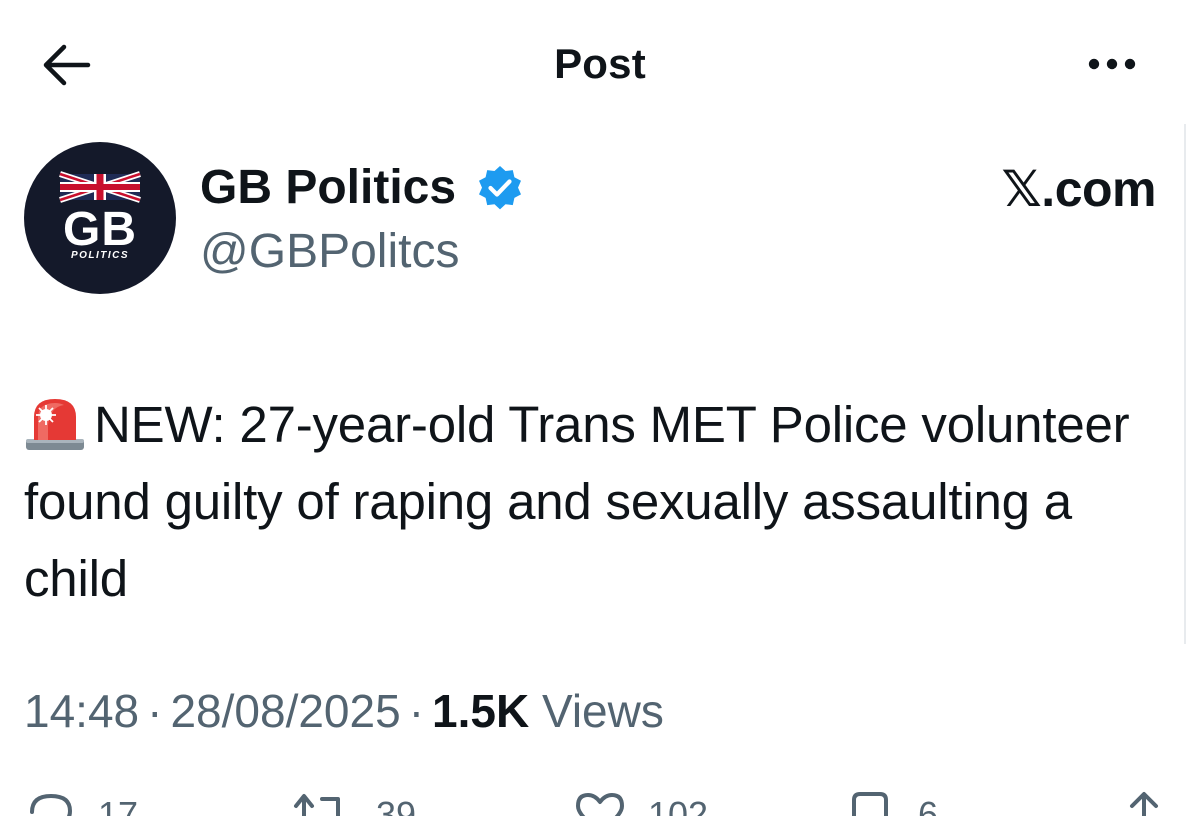  I want to click on repost-count: 39, so click(396, 805).